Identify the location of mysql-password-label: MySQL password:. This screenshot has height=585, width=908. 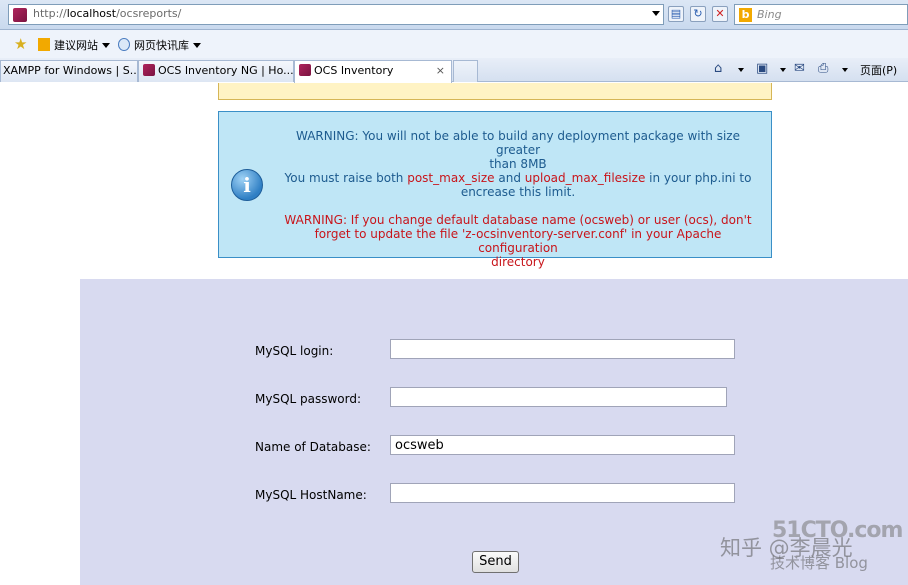
(308, 399).